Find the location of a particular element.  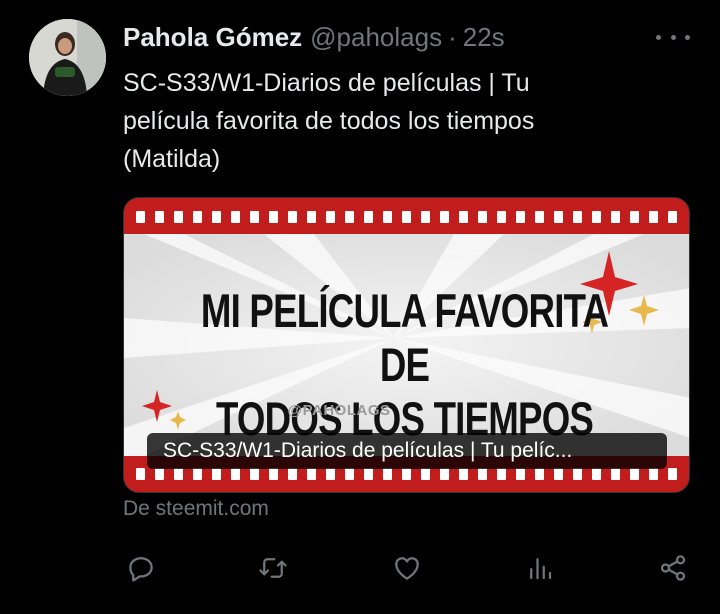

tweet-text-line: SC-S33/W1-Diarios de películas | Tu is located at coordinates (326, 83).